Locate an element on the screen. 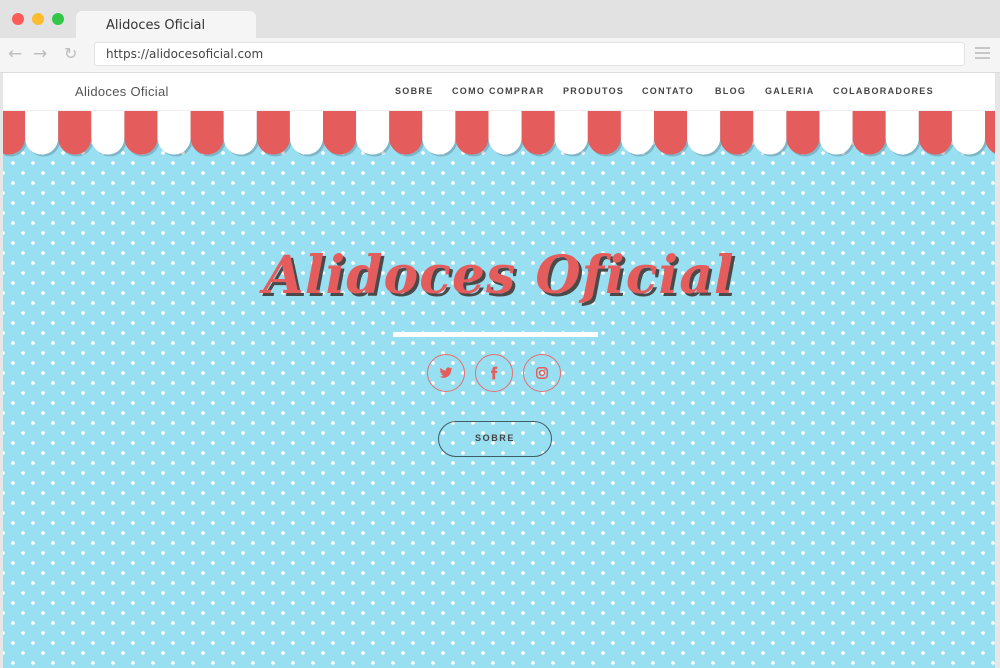 The image size is (1000, 668). nav-item-galeria: GALERIA is located at coordinates (790, 91).